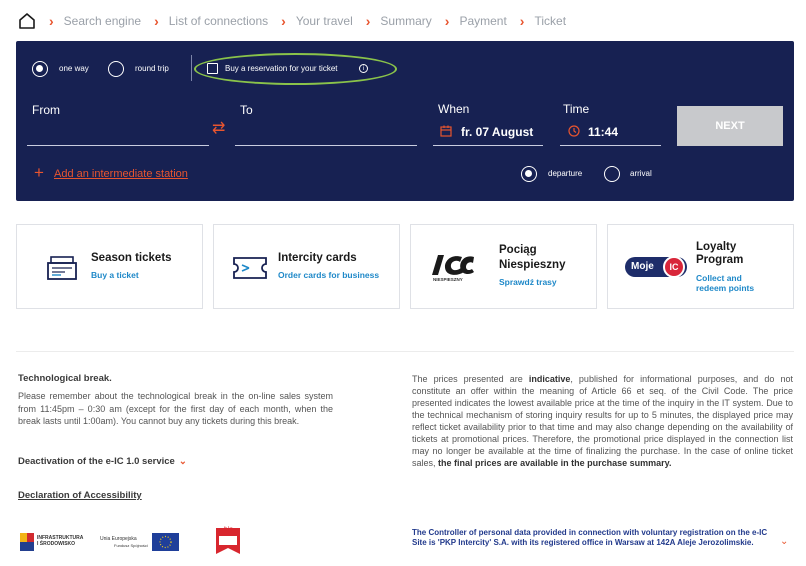 The width and height of the screenshot is (806, 566). Describe the element at coordinates (53, 542) in the screenshot. I see `infrastruktura-logo: INFRASTRUKTURA I ŚRODOWISKO` at that location.